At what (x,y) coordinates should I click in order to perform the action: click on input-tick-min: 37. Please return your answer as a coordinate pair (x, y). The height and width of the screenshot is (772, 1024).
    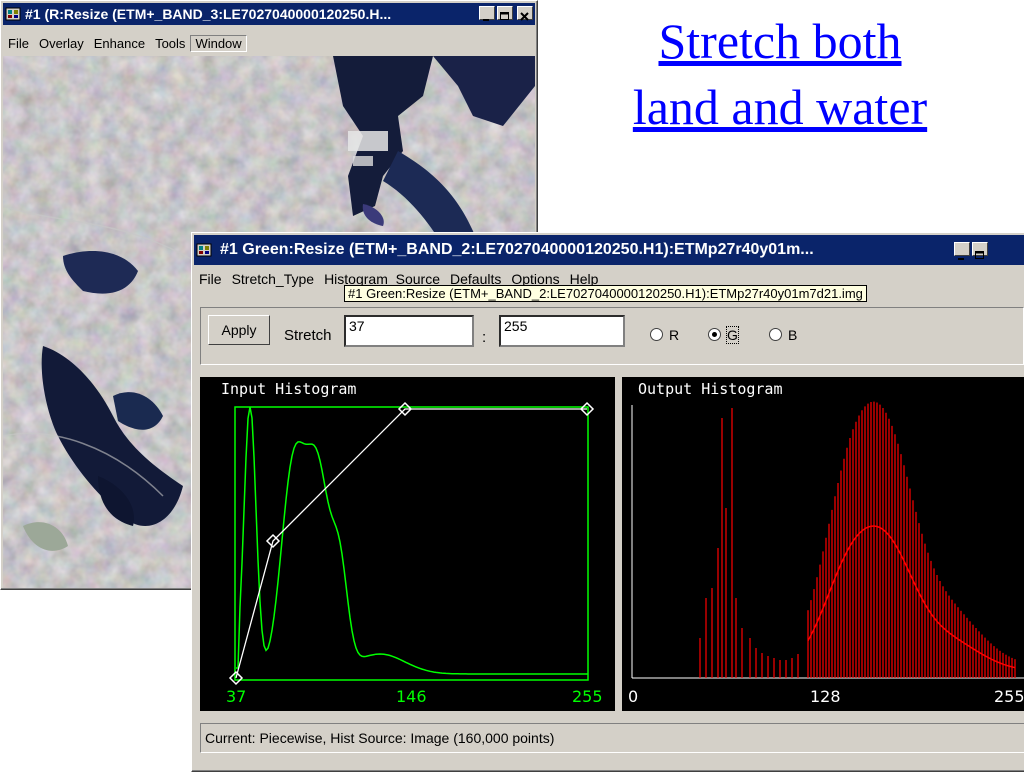
    Looking at the image, I should click on (236, 696).